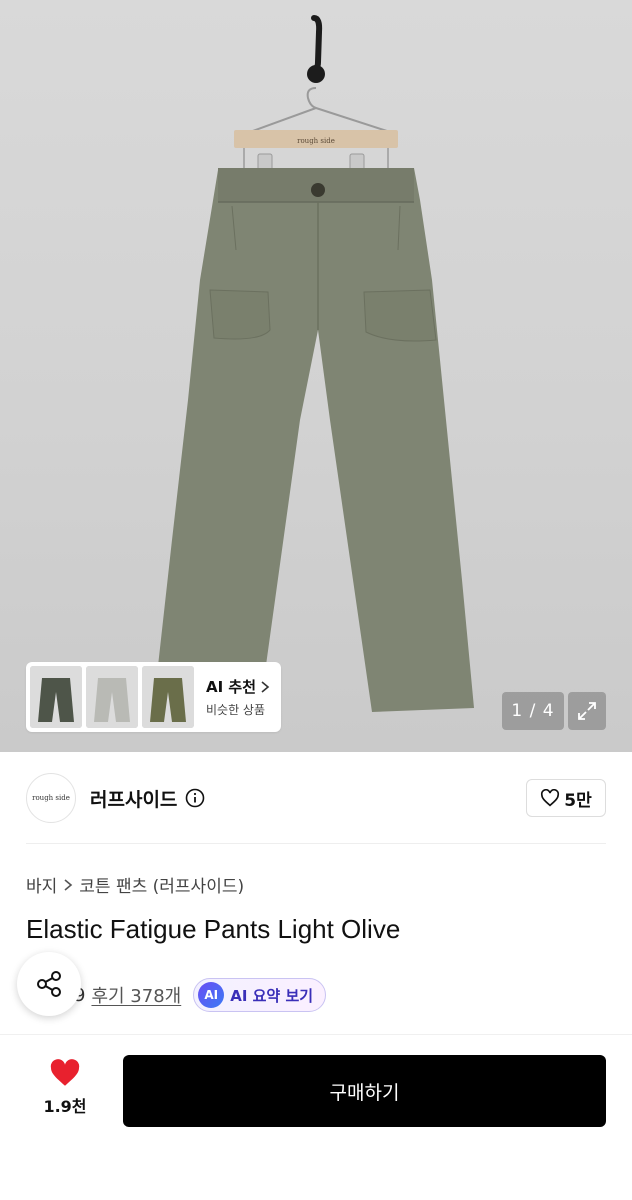 This screenshot has width=632, height=1200. I want to click on info-icon, so click(195, 798).